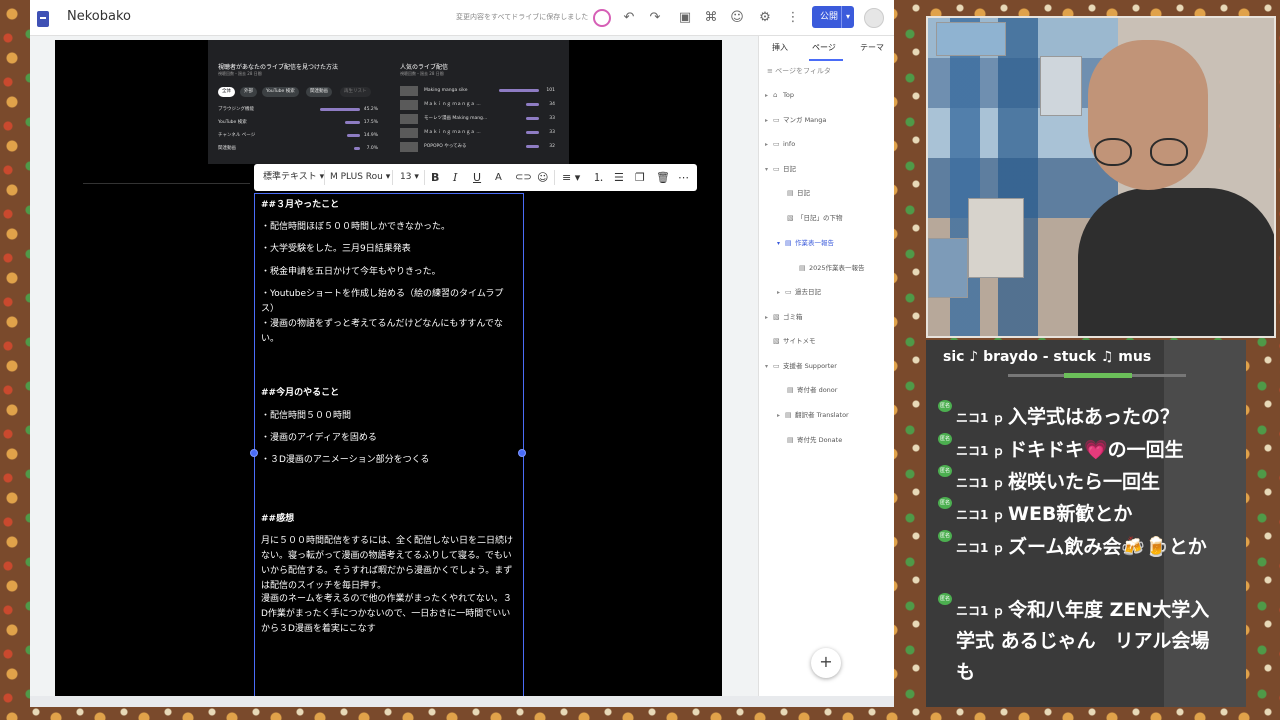 The image size is (1280, 720). What do you see at coordinates (765, 18) in the screenshot?
I see `settings-gear-icon: ⚙` at bounding box center [765, 18].